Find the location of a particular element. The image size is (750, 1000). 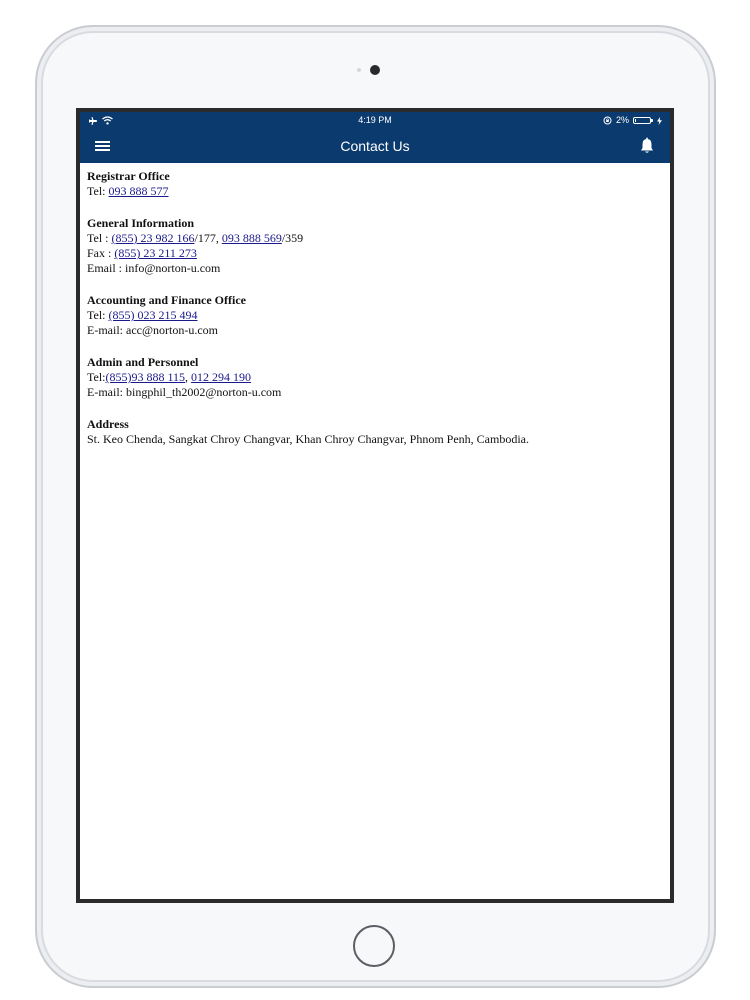

admin-phone-link-1: (855)93 888 115 is located at coordinates (146, 377).